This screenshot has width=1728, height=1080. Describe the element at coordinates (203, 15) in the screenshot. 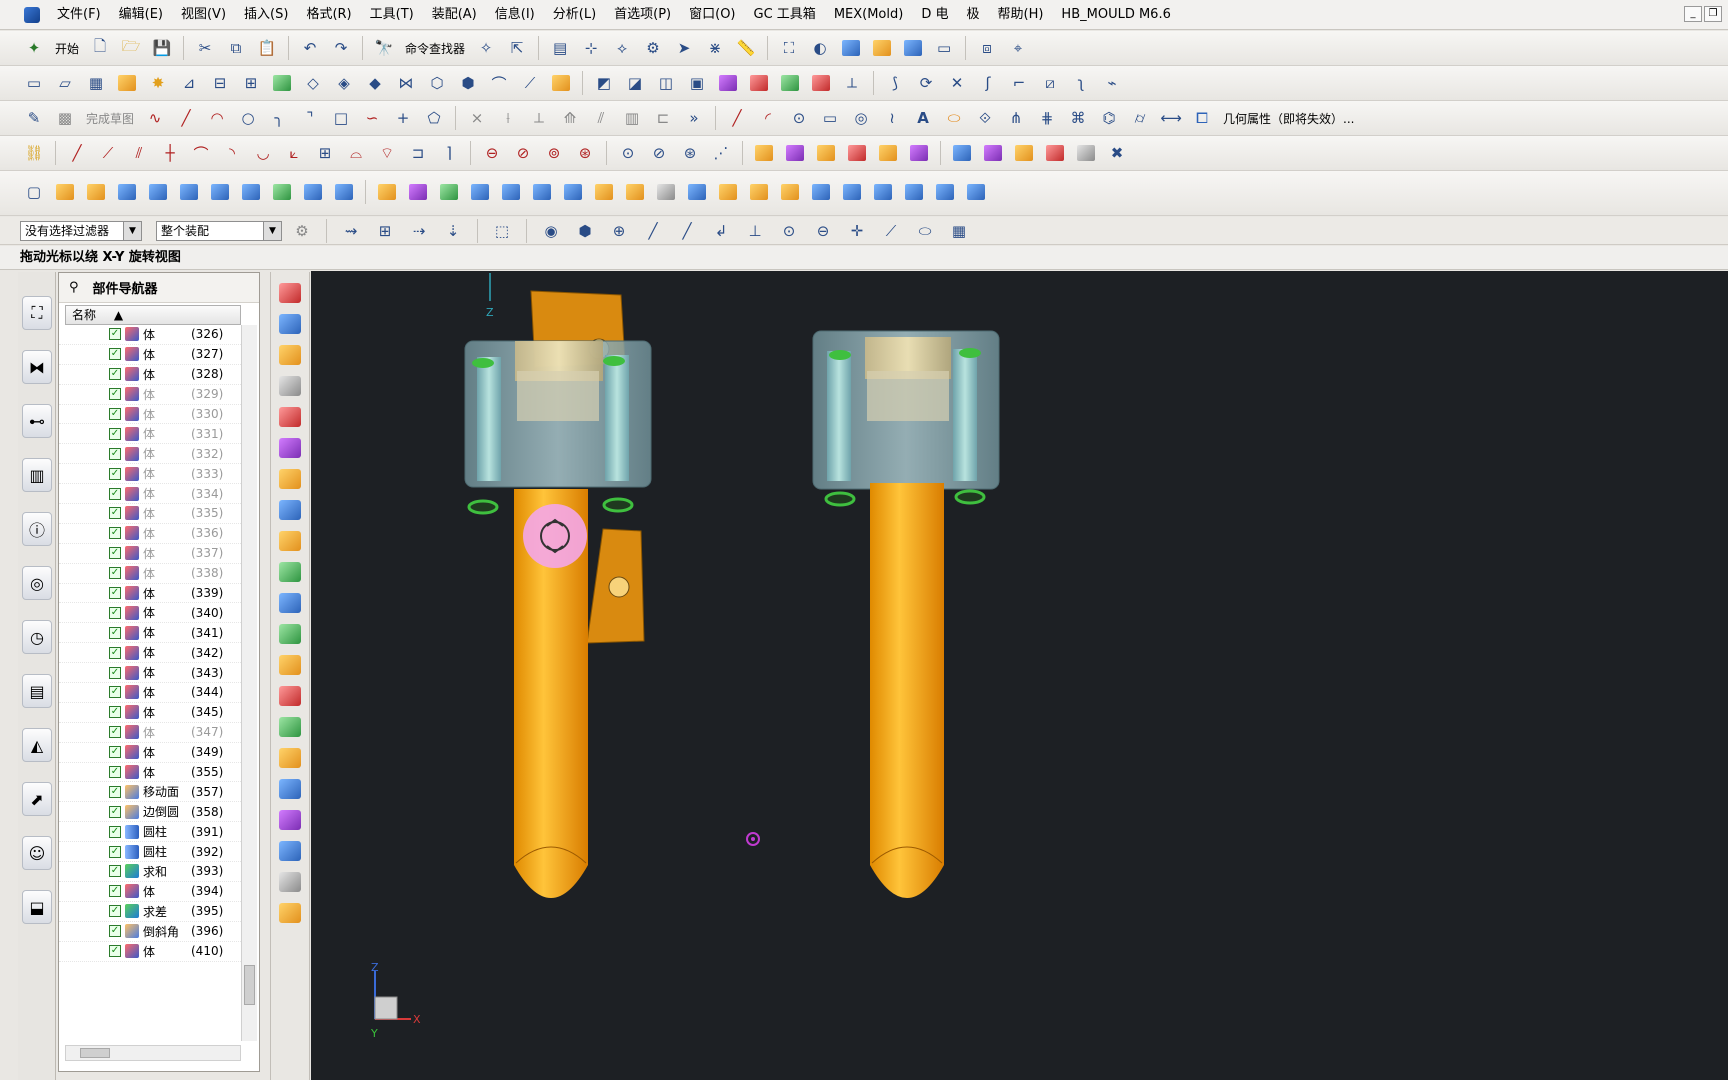

I see `menu-view: 视图(V)` at that location.